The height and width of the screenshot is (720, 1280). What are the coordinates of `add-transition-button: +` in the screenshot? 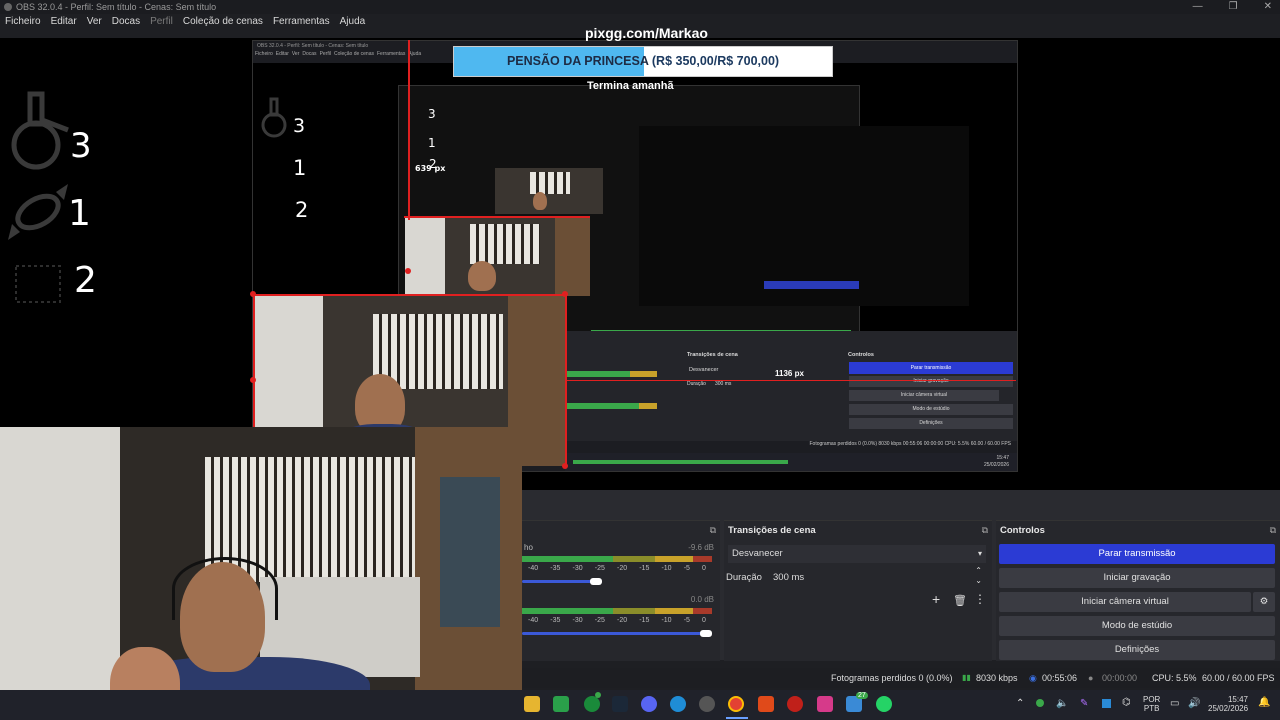 It's located at (936, 599).